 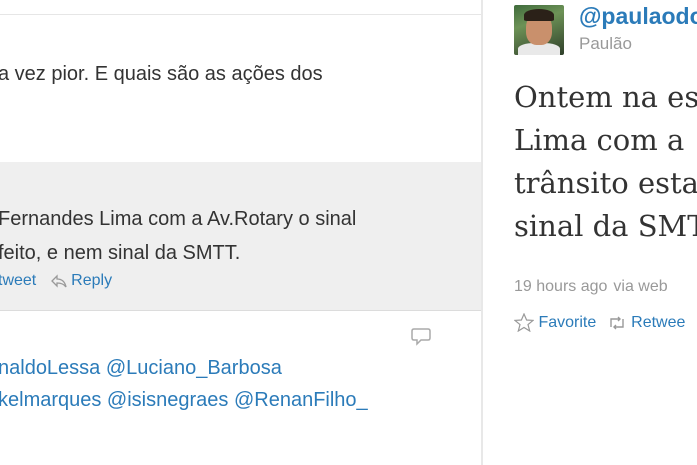 I want to click on tweet-meta: 19 hours ago via web, so click(x=591, y=287).